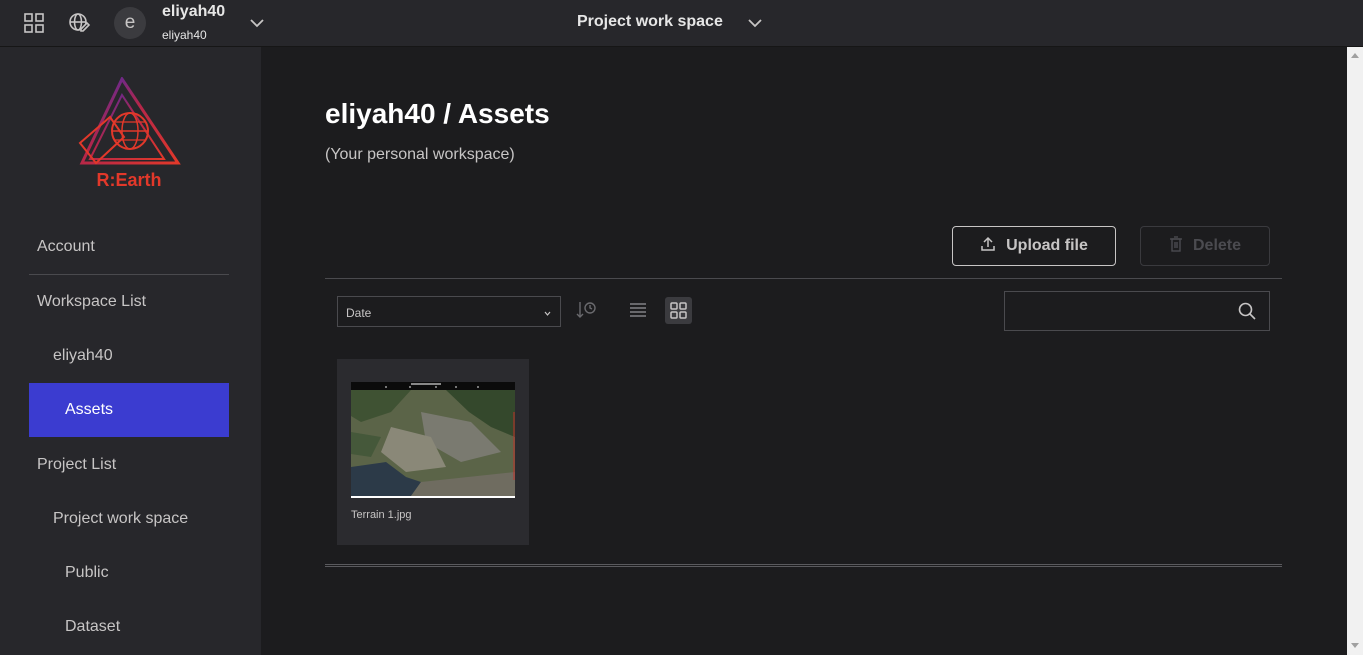  I want to click on workspace-subtitle: eliyah40, so click(184, 35).